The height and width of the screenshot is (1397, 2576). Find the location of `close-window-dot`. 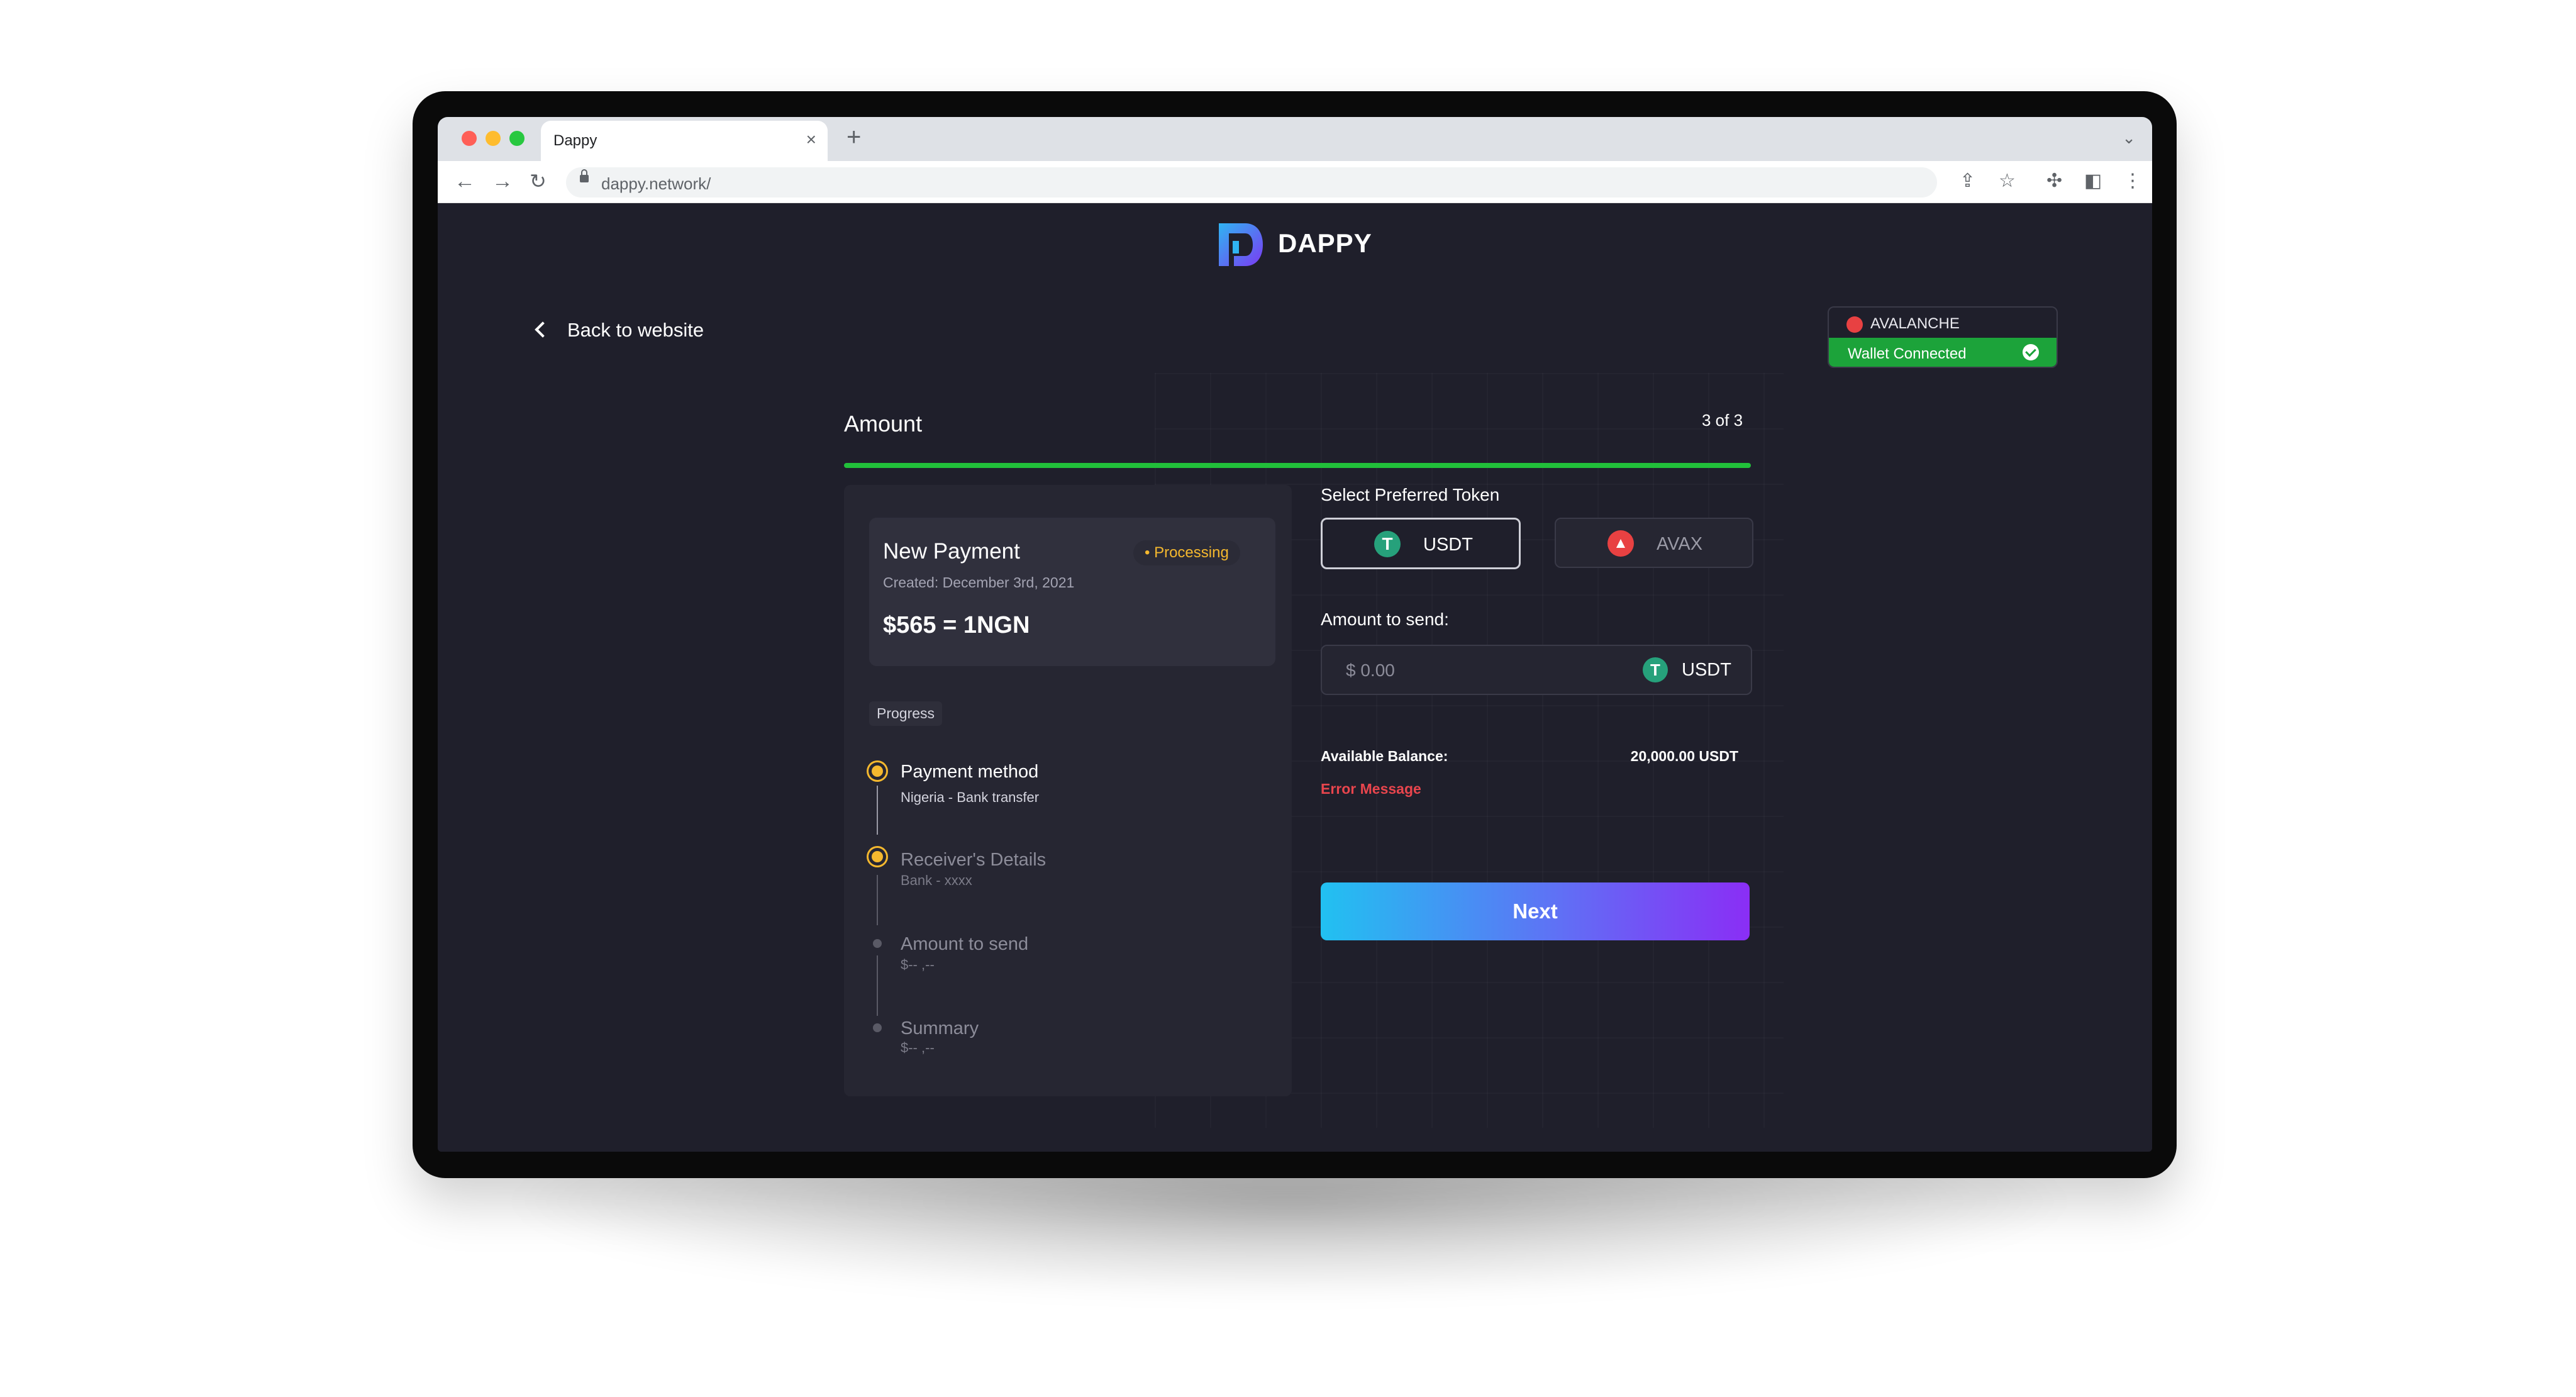

close-window-dot is located at coordinates (469, 138).